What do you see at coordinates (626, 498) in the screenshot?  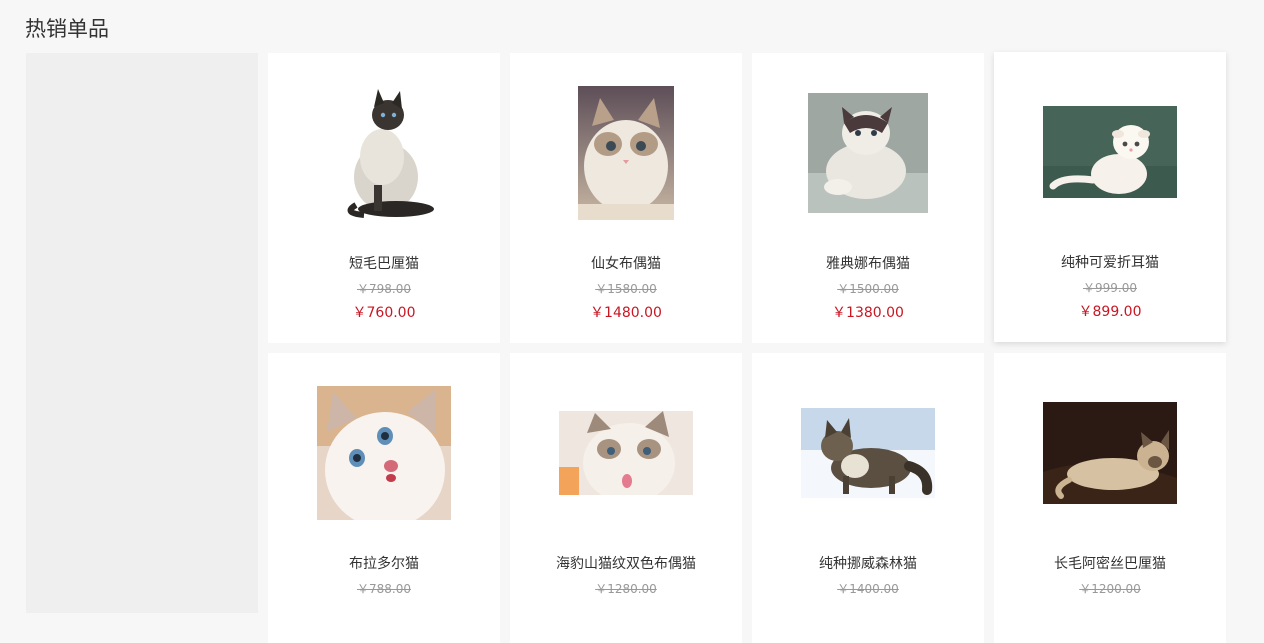 I see `product-card: 海豹山猫纹双色布偶猫 ￥1280.00` at bounding box center [626, 498].